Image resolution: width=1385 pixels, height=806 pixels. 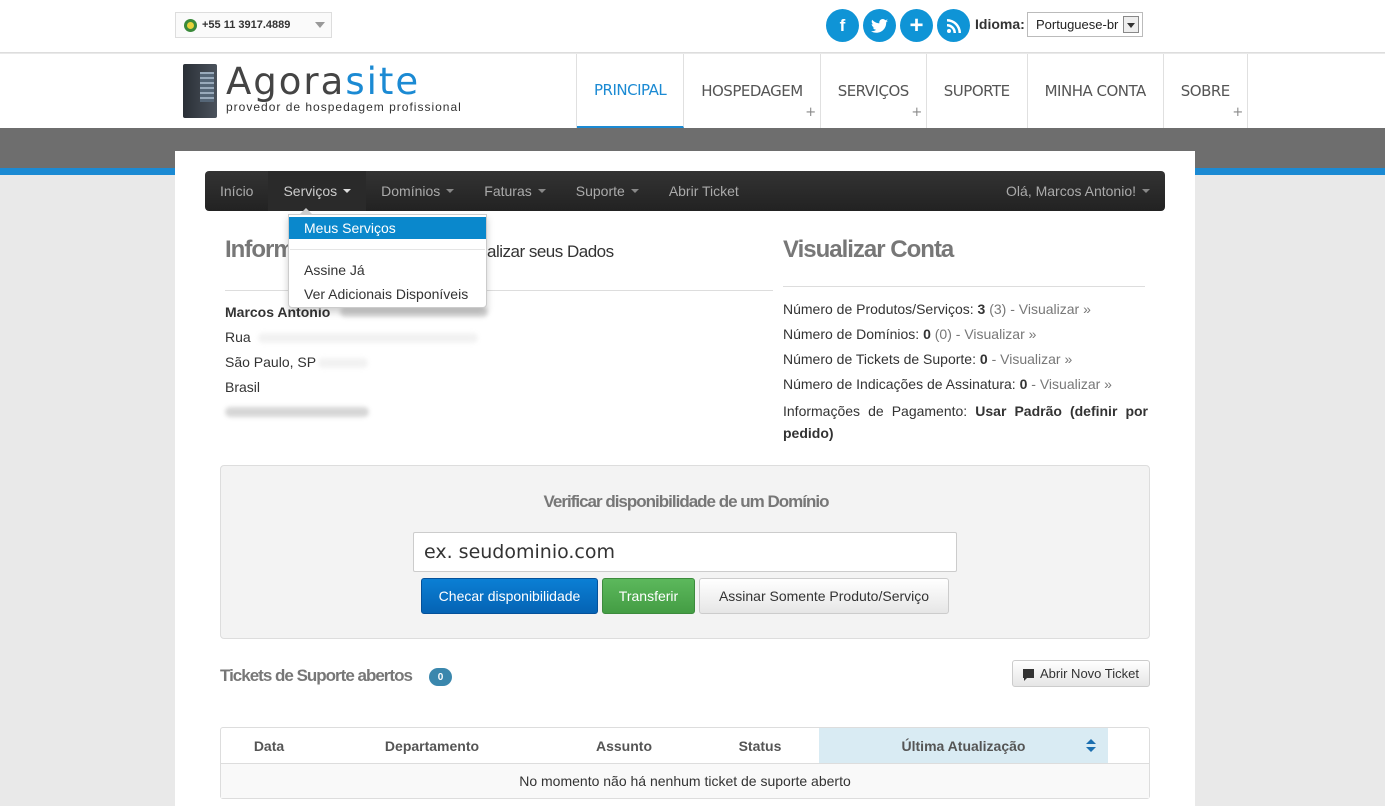 What do you see at coordinates (875, 411) in the screenshot?
I see `payment-label: Informações de Pagamento:` at bounding box center [875, 411].